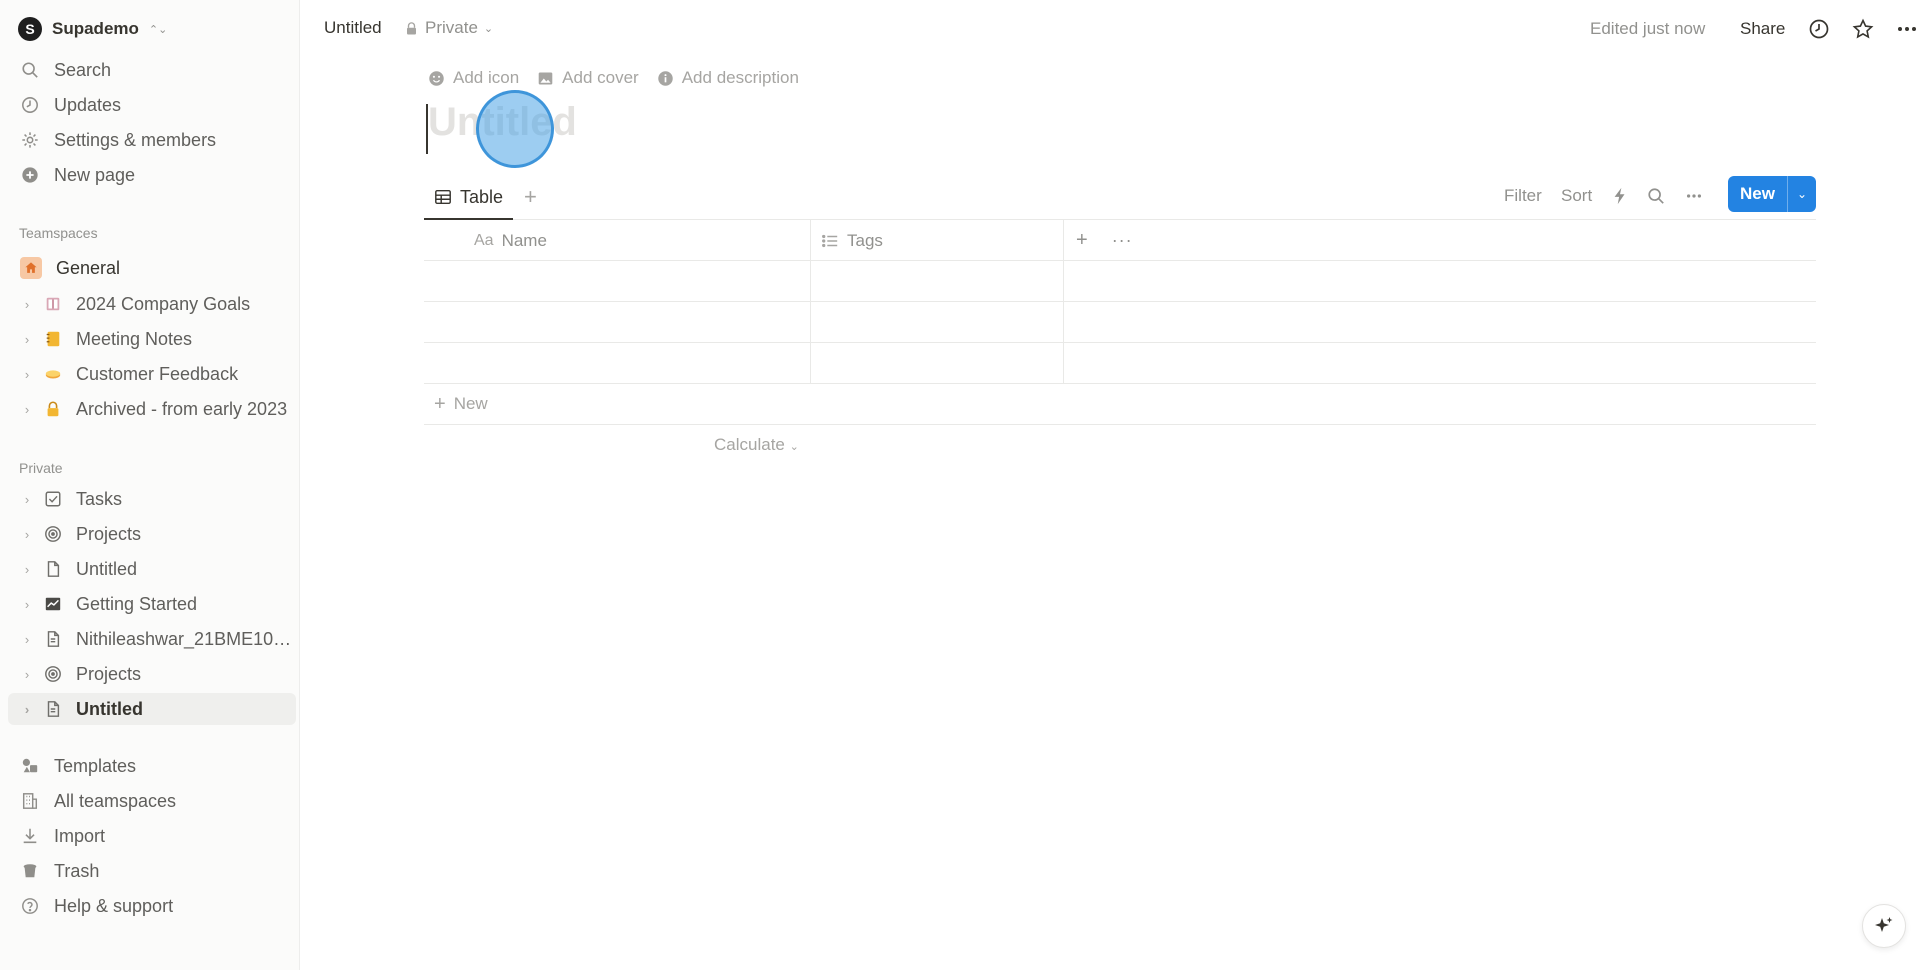  I want to click on sidebar-settings-label: Settings & members, so click(135, 139).